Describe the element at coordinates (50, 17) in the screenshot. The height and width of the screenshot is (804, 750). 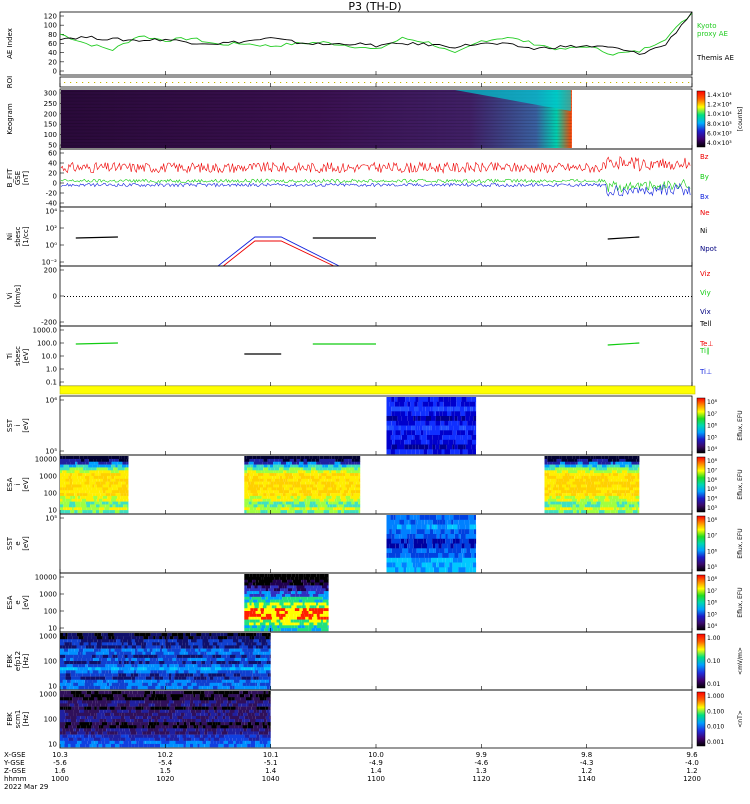
I see `ytick-label: 120` at that location.